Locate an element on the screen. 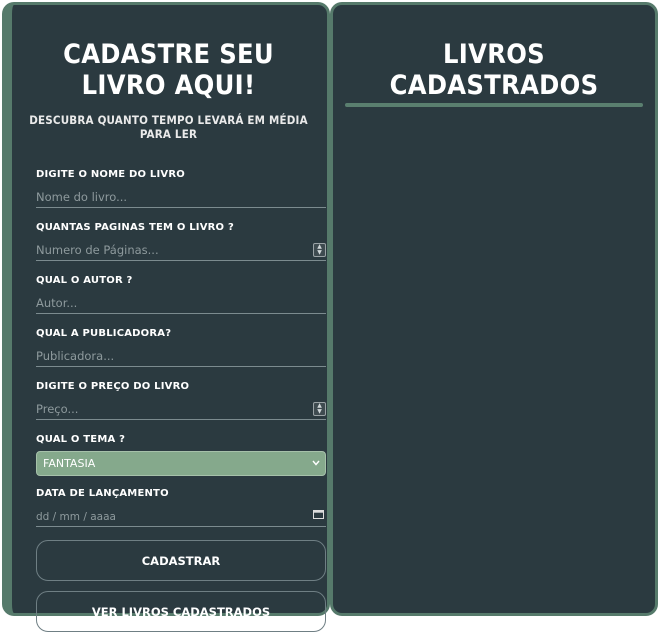 This screenshot has width=660, height=632. price-label: DIGITE O PREÇO DO LIVRO is located at coordinates (113, 386).